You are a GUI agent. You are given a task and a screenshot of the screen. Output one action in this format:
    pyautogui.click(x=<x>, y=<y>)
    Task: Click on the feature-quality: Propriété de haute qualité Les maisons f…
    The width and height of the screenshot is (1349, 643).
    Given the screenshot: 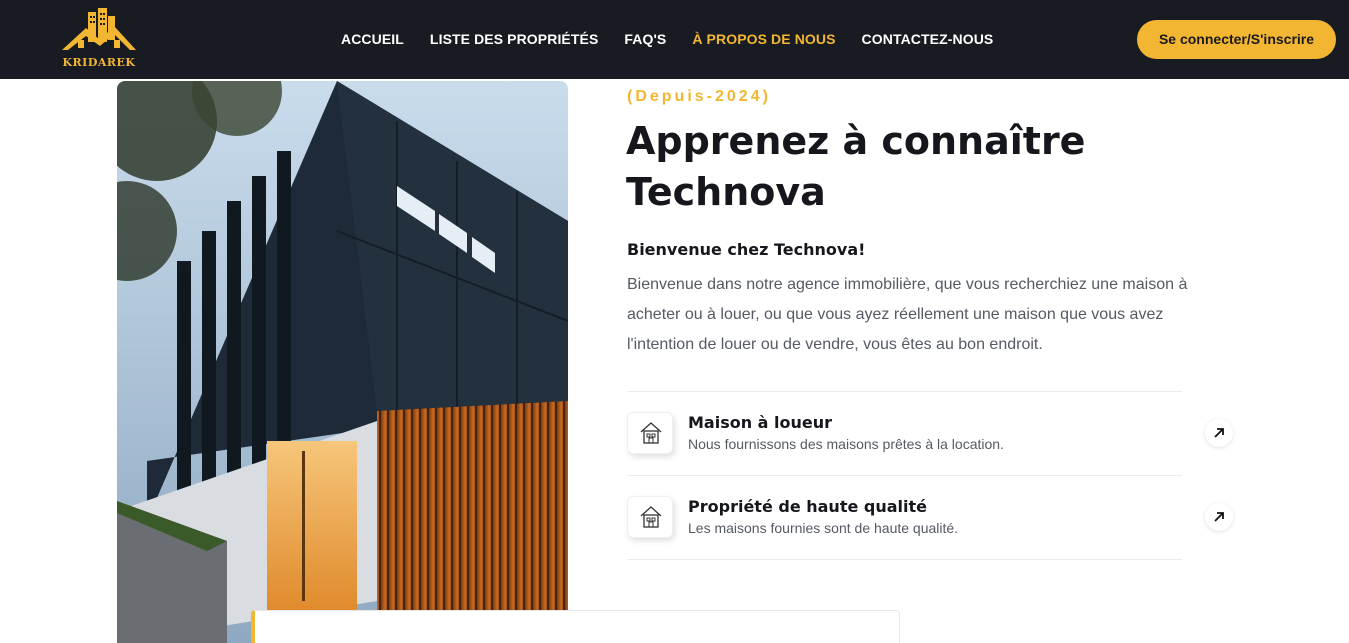 What is the action you would take?
    pyautogui.click(x=930, y=523)
    